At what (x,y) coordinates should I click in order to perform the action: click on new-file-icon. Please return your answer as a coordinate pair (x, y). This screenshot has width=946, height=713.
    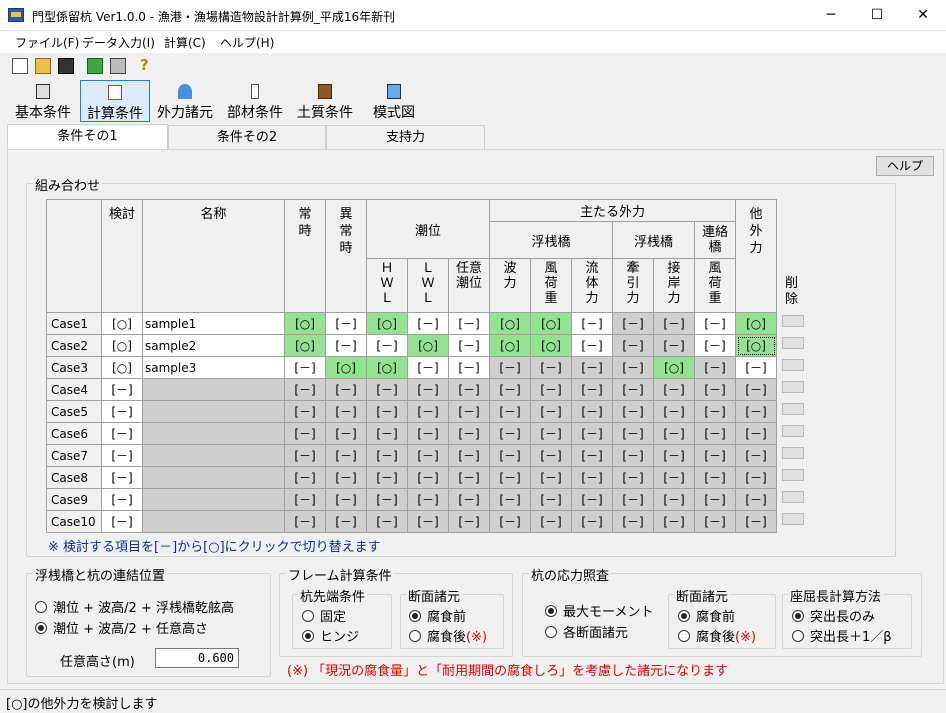
    Looking at the image, I should click on (20, 66).